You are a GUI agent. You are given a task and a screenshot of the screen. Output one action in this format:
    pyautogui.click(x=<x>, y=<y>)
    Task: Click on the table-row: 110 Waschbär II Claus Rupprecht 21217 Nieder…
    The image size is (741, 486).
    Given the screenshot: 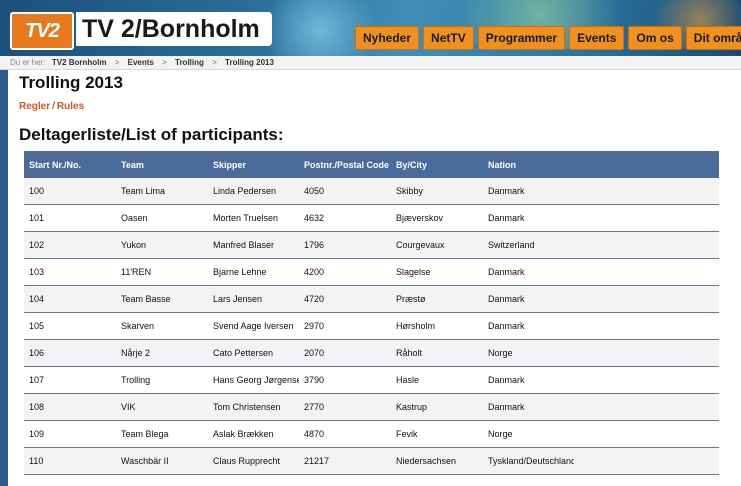 What is the action you would take?
    pyautogui.click(x=371, y=461)
    